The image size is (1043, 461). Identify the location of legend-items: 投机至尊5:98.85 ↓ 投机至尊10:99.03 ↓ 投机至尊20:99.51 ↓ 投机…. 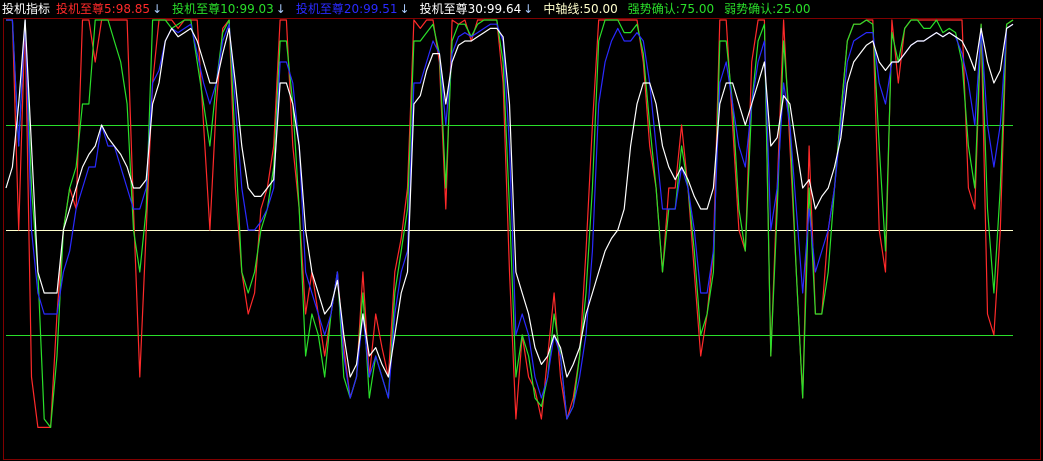
(438, 9).